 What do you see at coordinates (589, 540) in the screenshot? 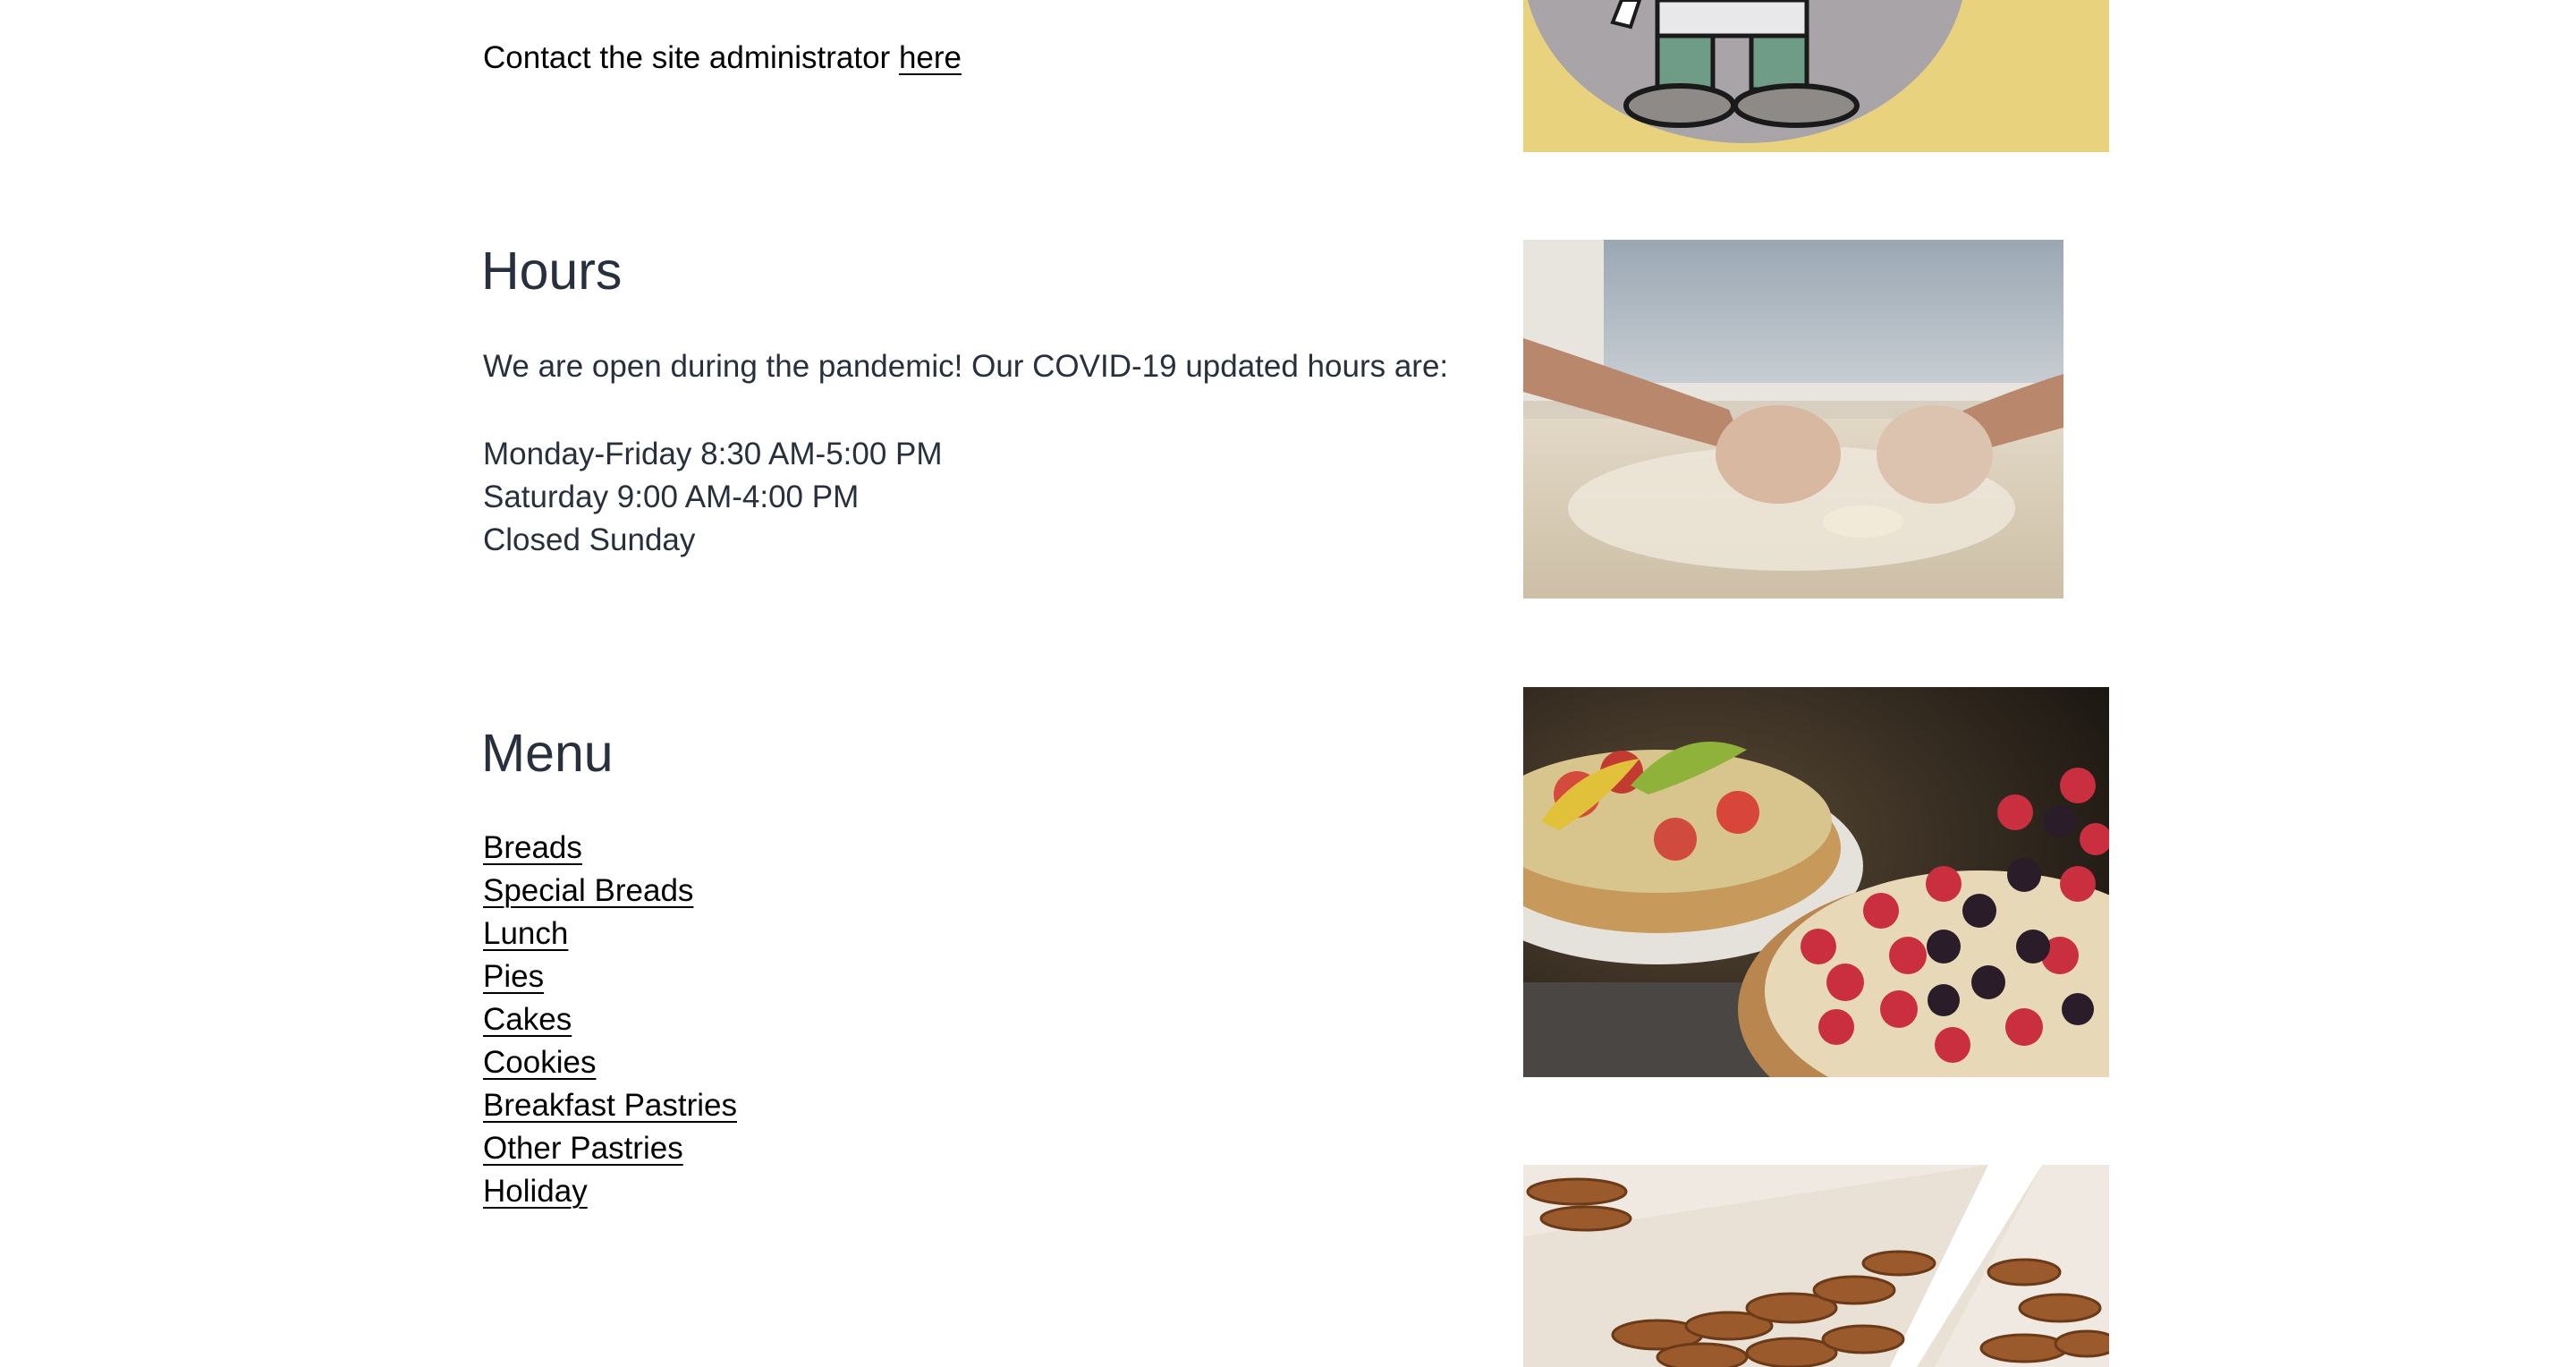
I see `hours-sunday: Closed Sunday` at bounding box center [589, 540].